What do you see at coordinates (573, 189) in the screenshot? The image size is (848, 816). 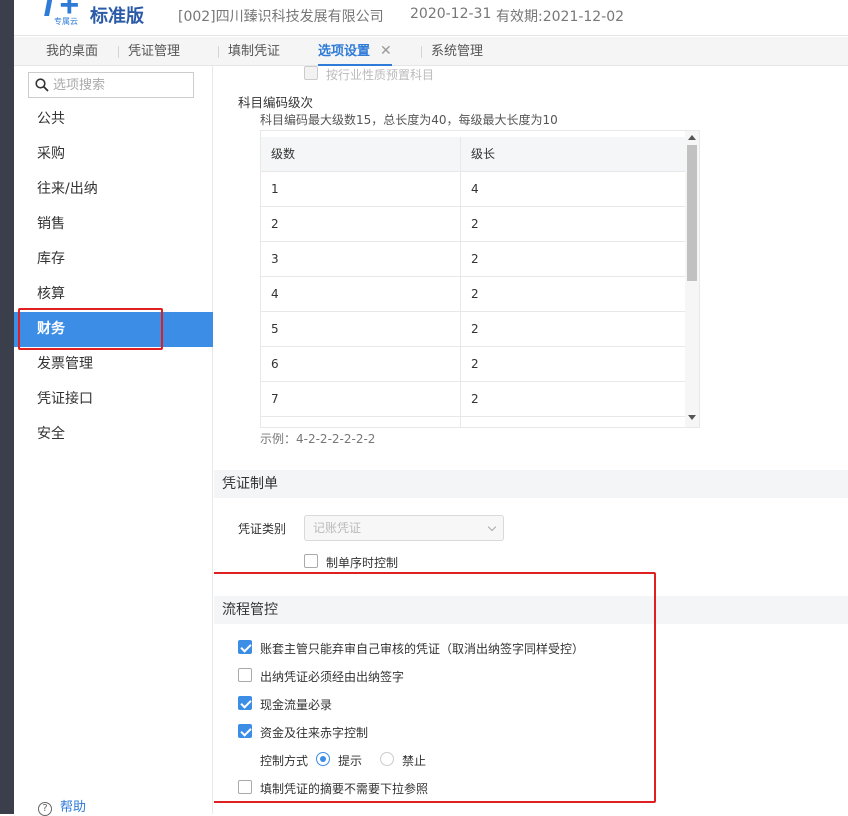 I see `table-cell-length: 4` at bounding box center [573, 189].